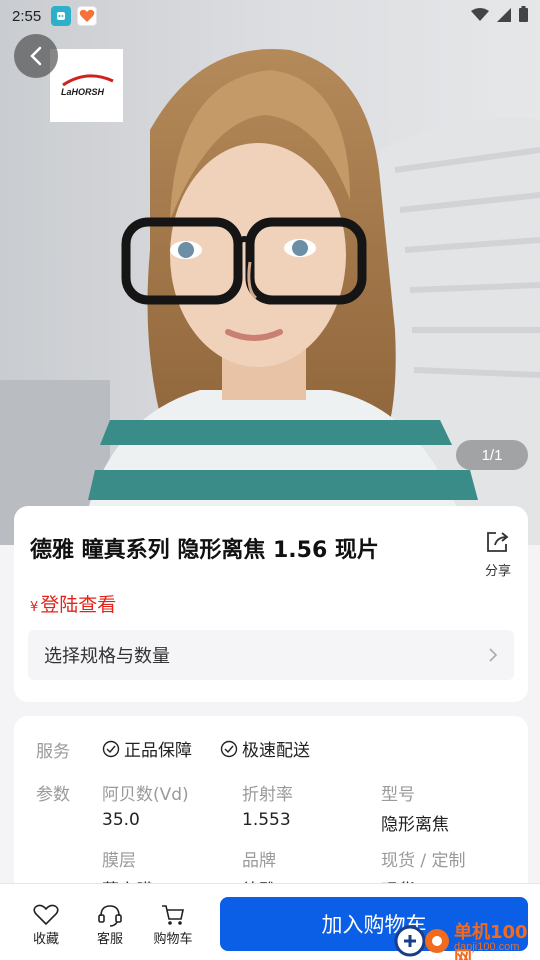 This screenshot has width=540, height=960. I want to click on param-value: 隐形离焦, so click(415, 825).